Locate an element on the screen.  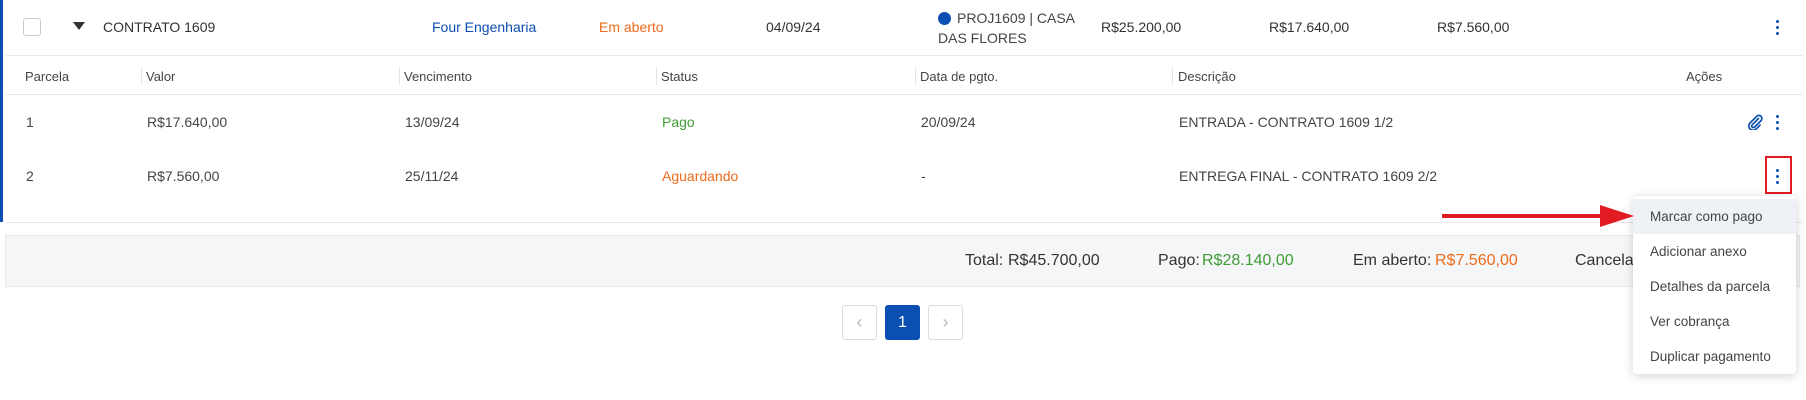
page-1-button: 1 is located at coordinates (902, 322).